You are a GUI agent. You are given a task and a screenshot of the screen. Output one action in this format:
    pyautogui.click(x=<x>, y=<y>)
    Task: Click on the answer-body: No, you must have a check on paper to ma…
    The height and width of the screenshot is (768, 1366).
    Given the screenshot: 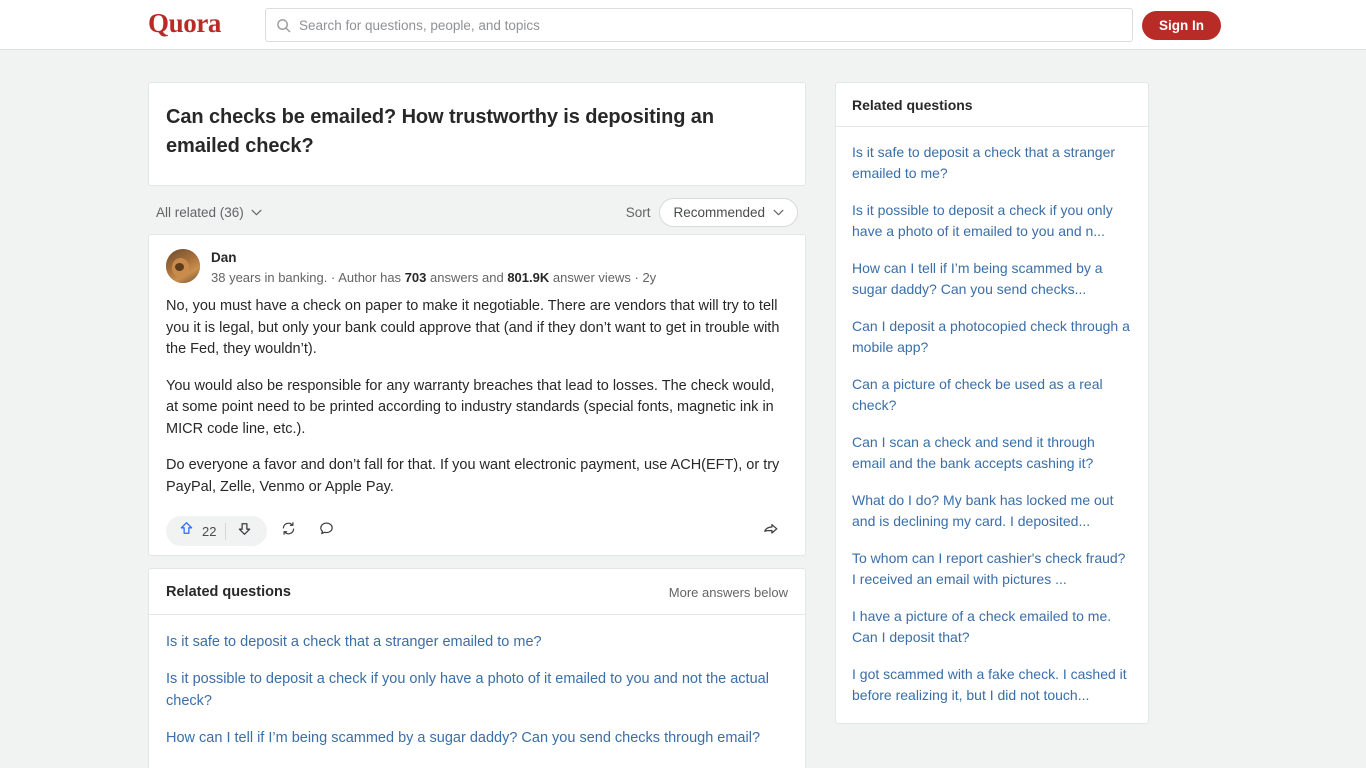 What is the action you would take?
    pyautogui.click(x=477, y=397)
    